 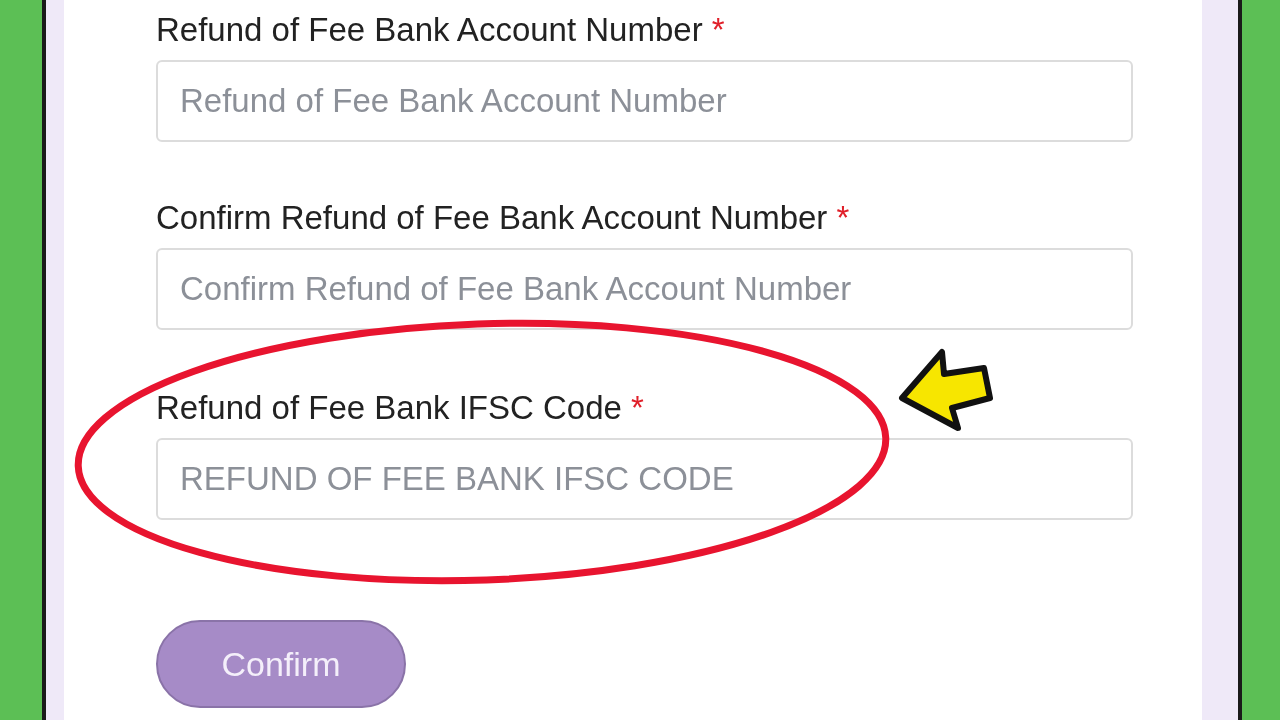 I want to click on field-label: Refund of Fee Bank IFSC Code *, so click(x=400, y=408).